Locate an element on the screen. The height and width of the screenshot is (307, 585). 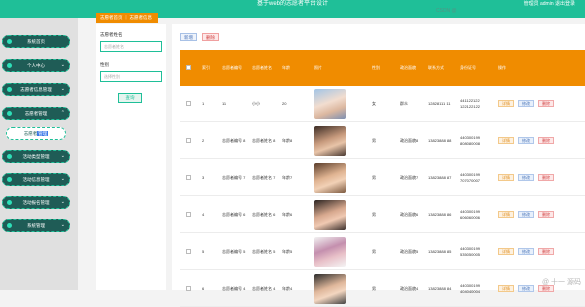
breadcrumb-tab: 志愿者首页 ｜ 志愿者信息 is located at coordinates (127, 18).